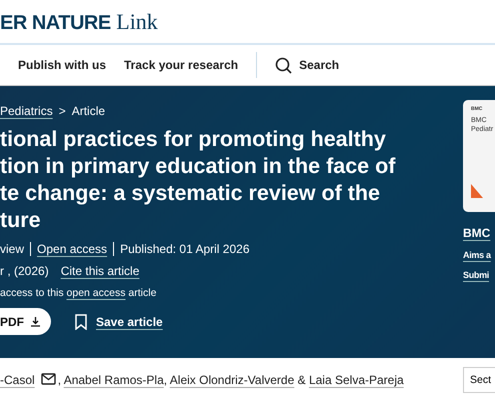 The width and height of the screenshot is (495, 400). Describe the element at coordinates (479, 233) in the screenshot. I see `journal-link: BMC` at that location.